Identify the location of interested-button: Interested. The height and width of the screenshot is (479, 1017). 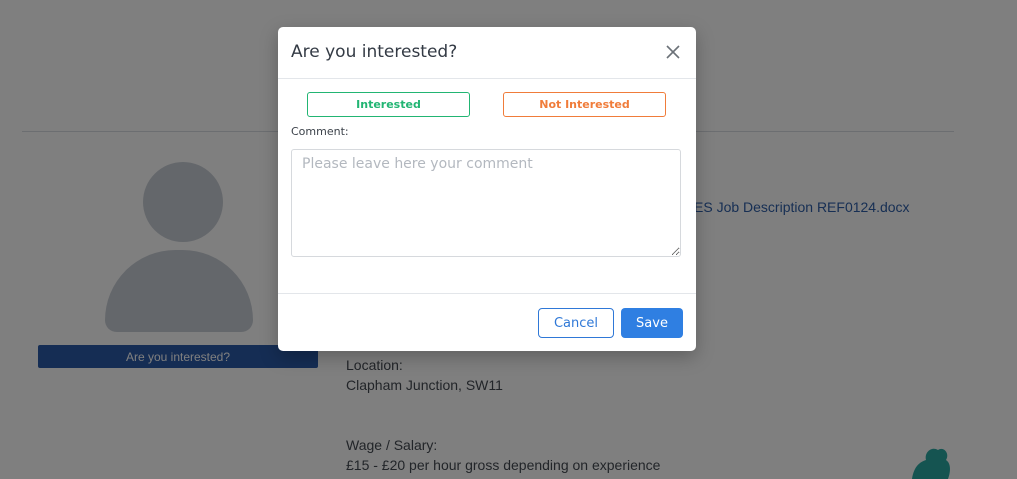
(388, 104).